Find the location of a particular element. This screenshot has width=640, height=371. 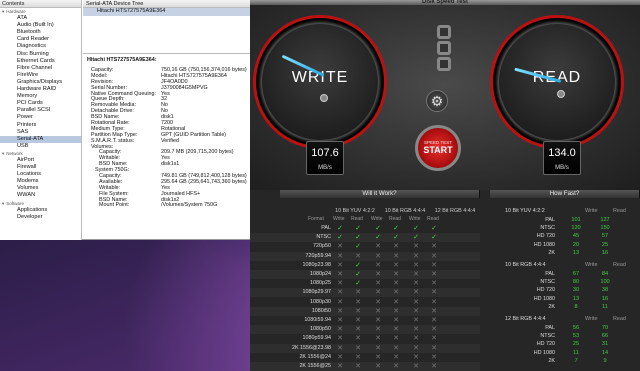

device-tree-header: Serial-ATA Device Tree is located at coordinates (179, 4).